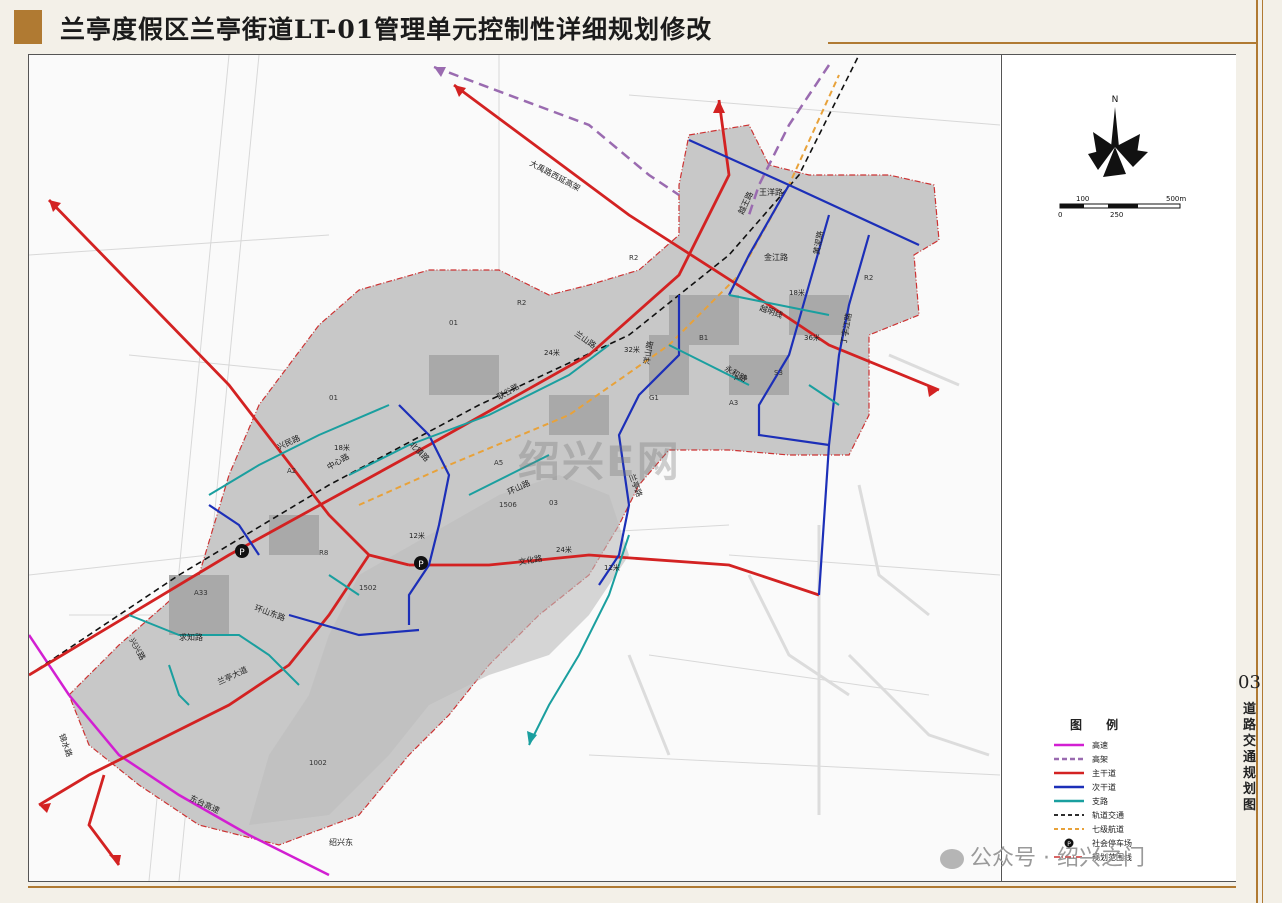 The image size is (1282, 903). Describe the element at coordinates (498, 463) in the screenshot. I see `svg-text: A5` at that location.